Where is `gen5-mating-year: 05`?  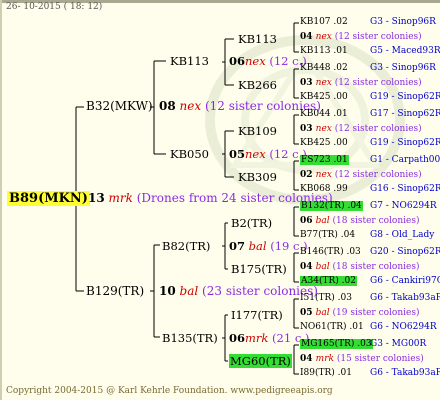 gen5-mating-year: 05 is located at coordinates (308, 312).